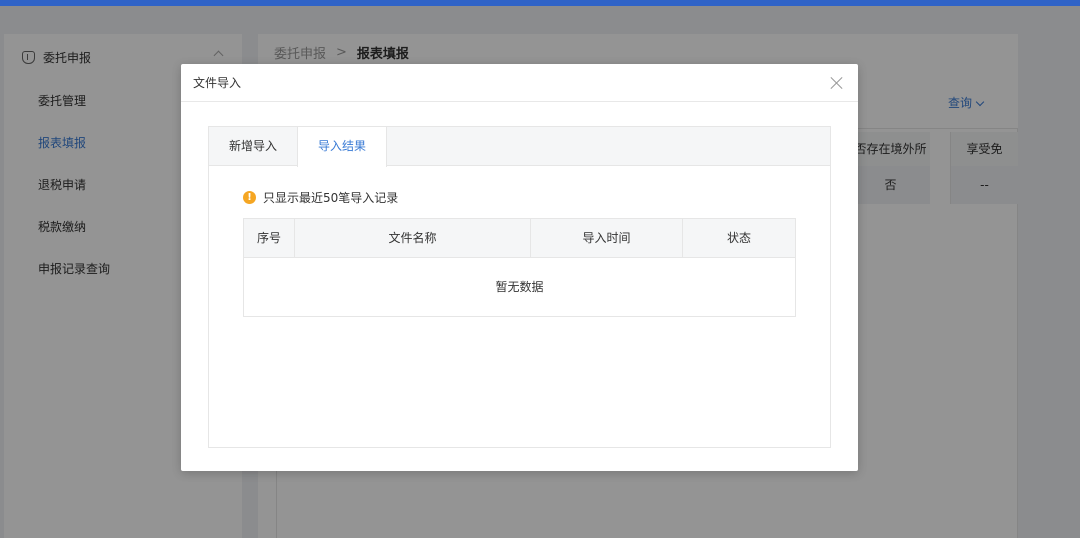 The height and width of the screenshot is (538, 1080). What do you see at coordinates (342, 147) in the screenshot?
I see `tab-import-result: 导入结果` at bounding box center [342, 147].